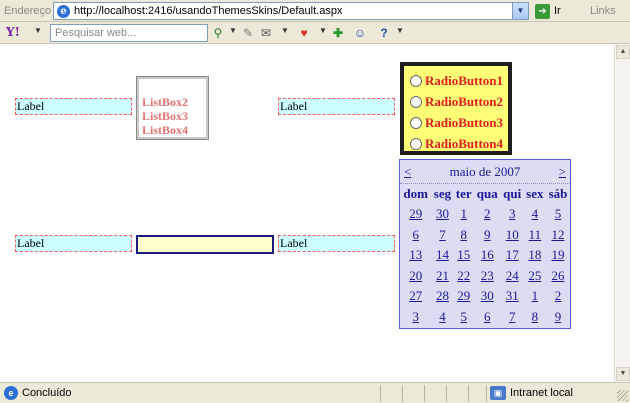  I want to click on security-zone-text: Intranet local, so click(541, 393).